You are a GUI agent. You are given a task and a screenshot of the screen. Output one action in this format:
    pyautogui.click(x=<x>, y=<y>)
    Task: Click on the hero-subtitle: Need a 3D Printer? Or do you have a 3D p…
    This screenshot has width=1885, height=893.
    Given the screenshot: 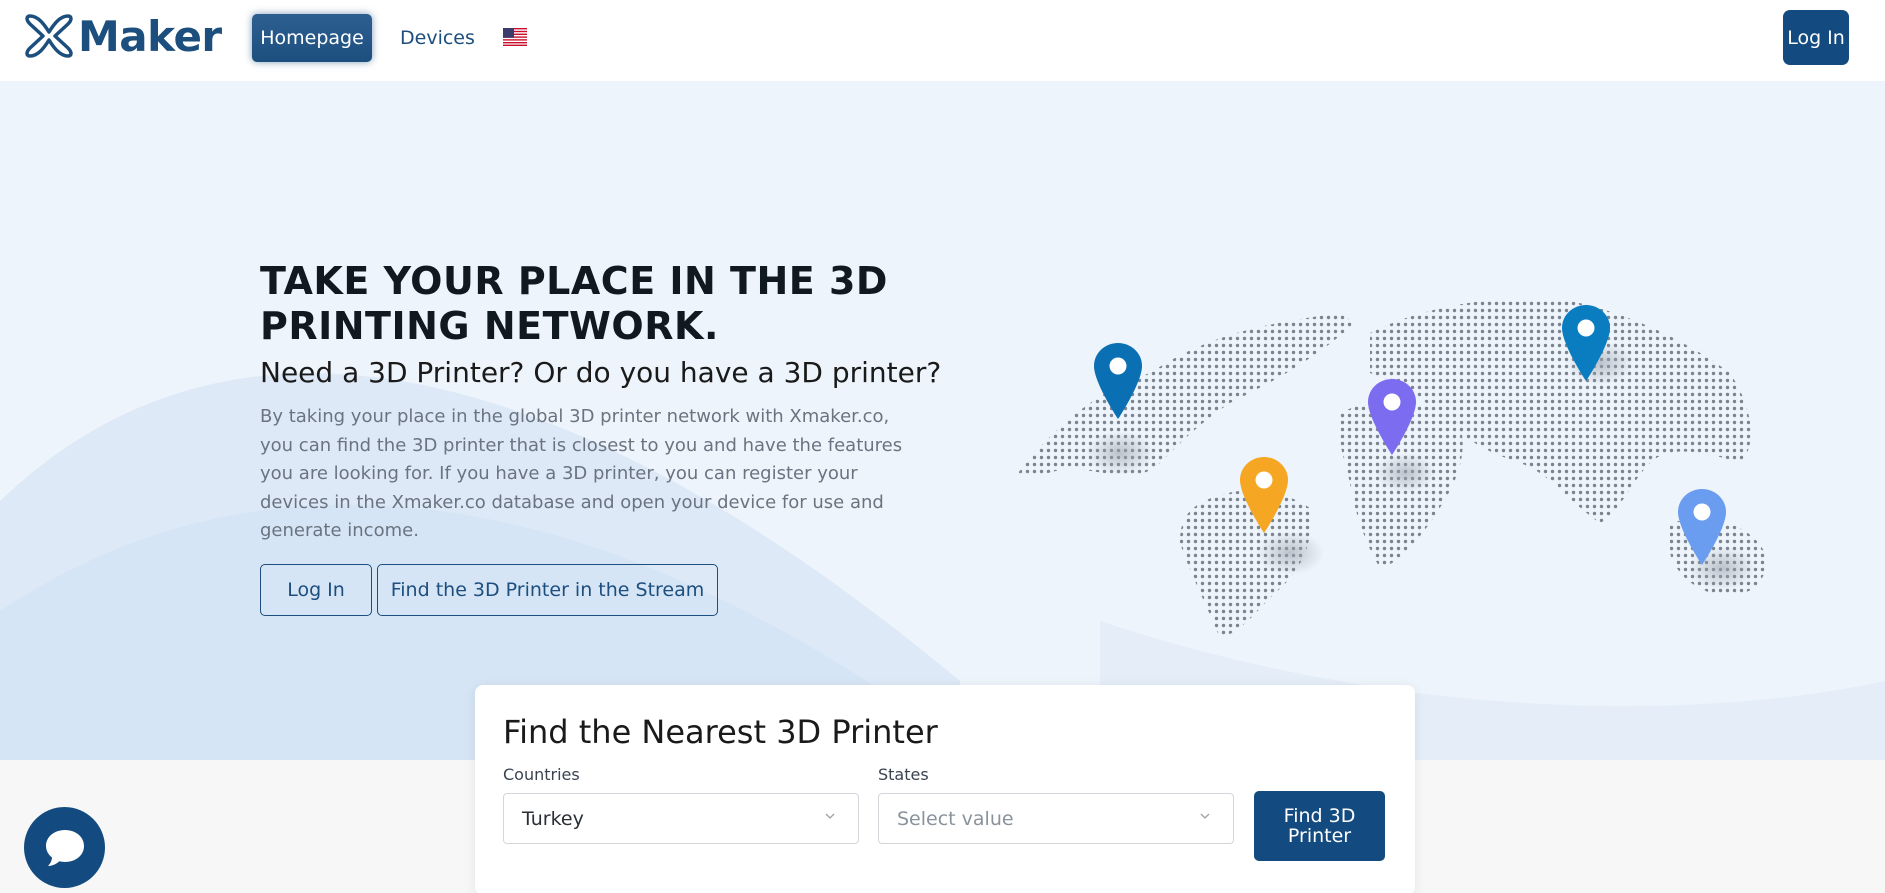 What is the action you would take?
    pyautogui.click(x=601, y=372)
    